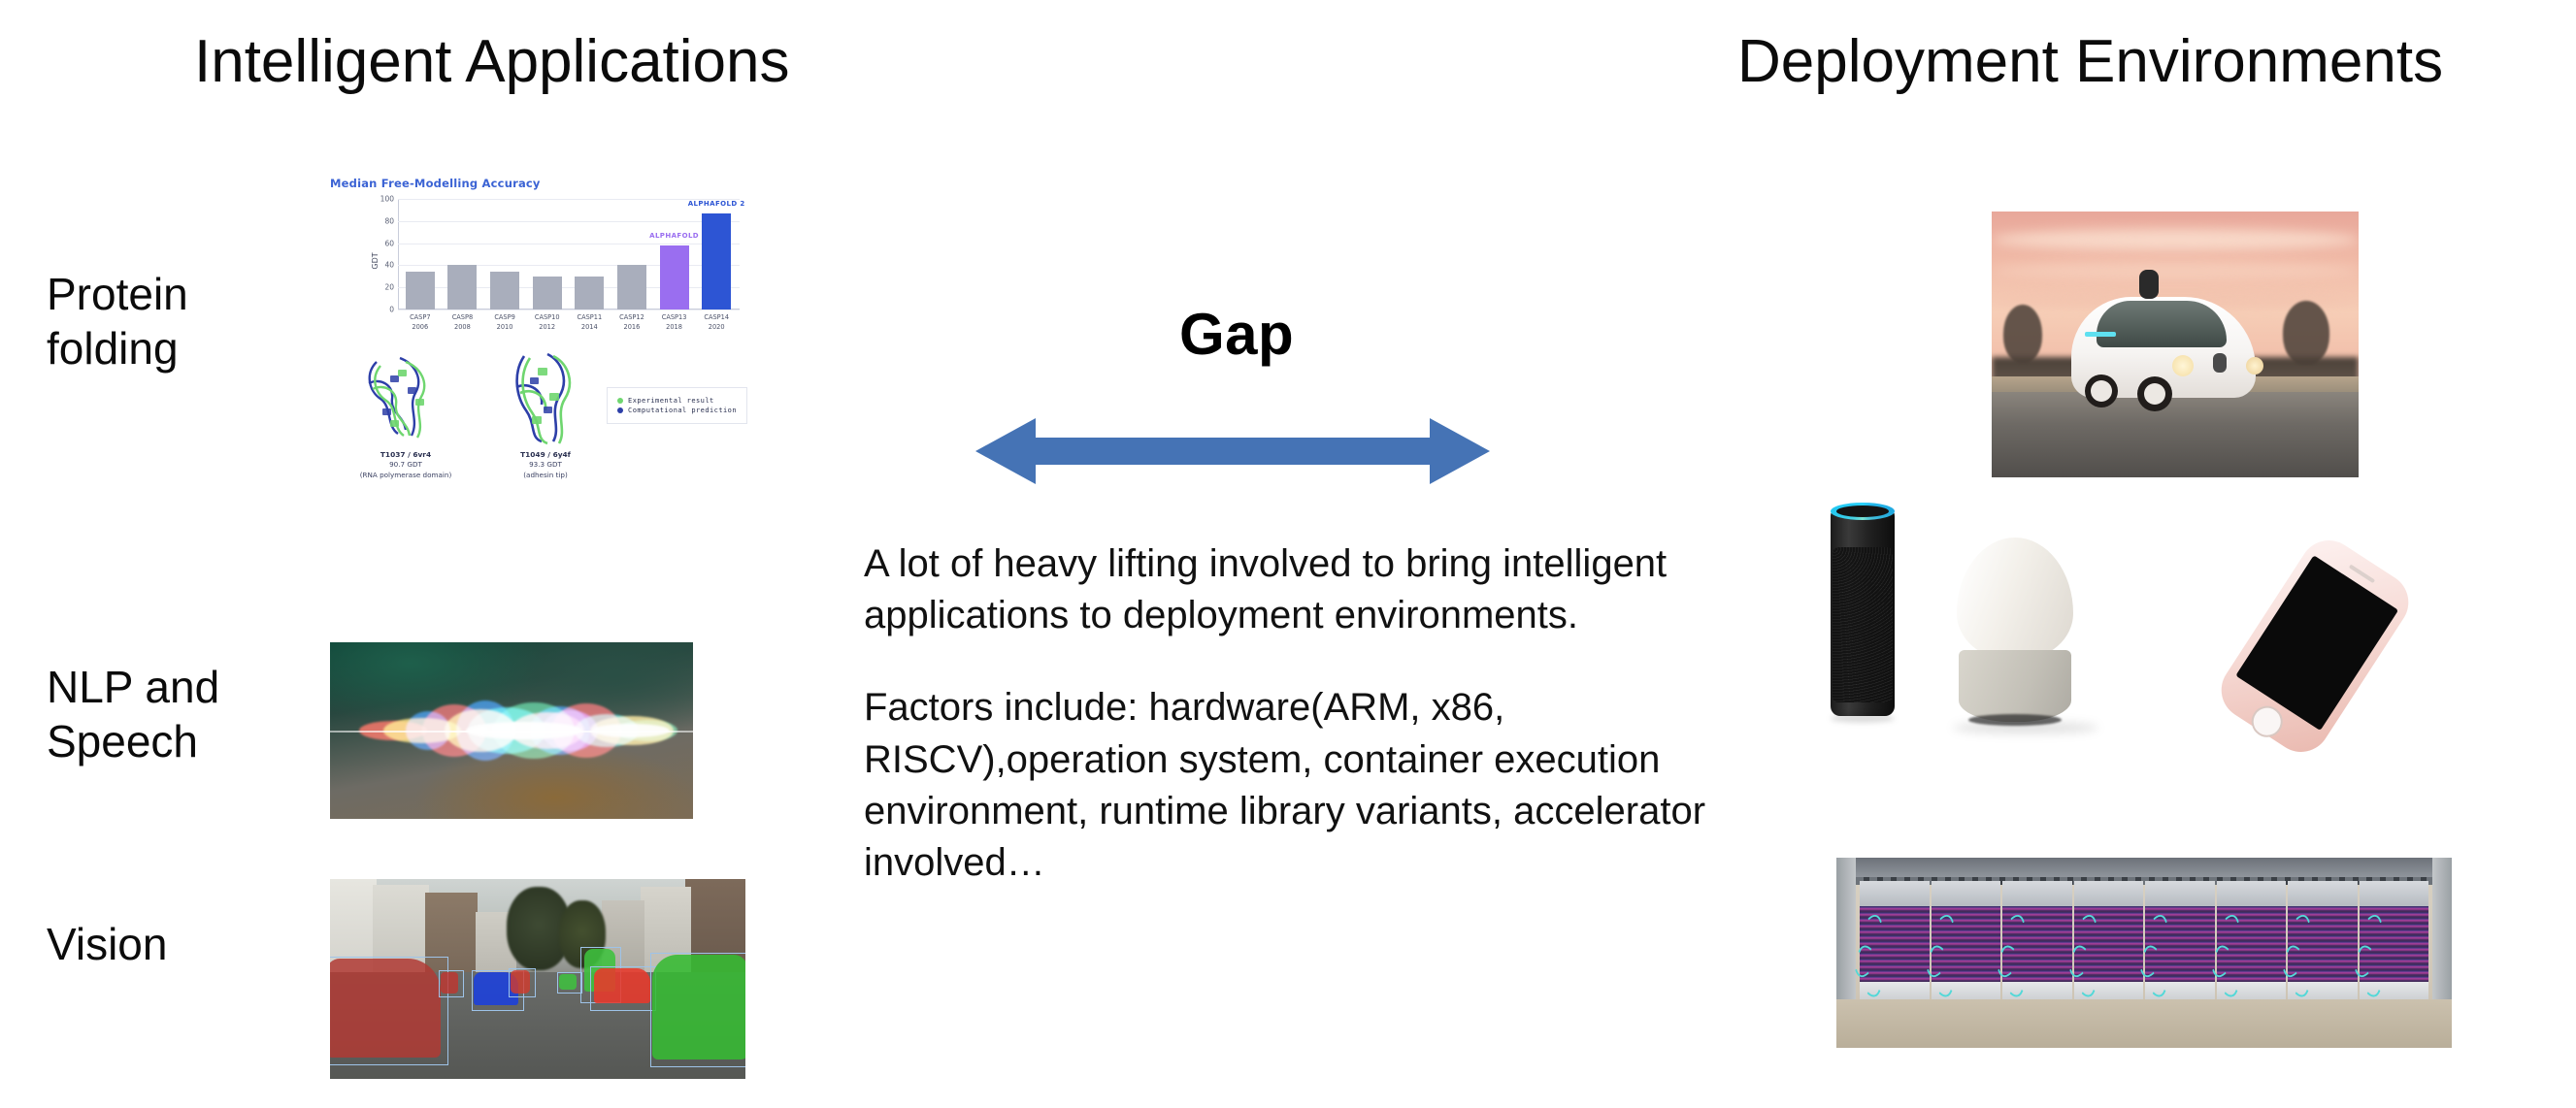  Describe the element at coordinates (420, 322) in the screenshot. I see `chart-x-tick-label: CASP7 2006` at that location.